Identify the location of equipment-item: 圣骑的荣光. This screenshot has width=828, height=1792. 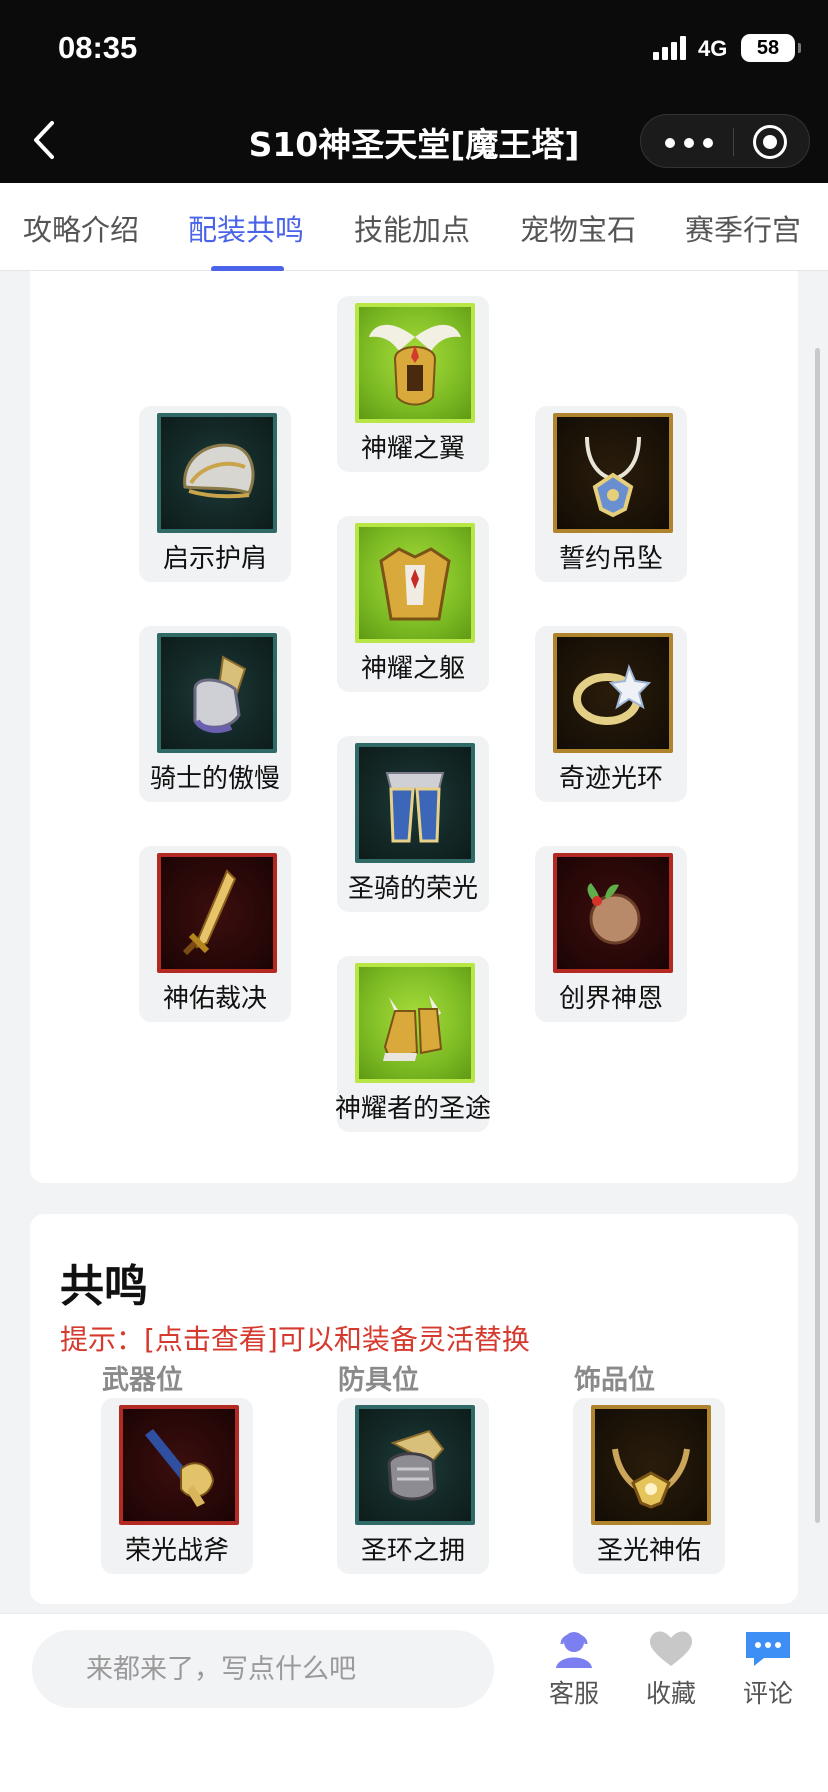
(413, 824).